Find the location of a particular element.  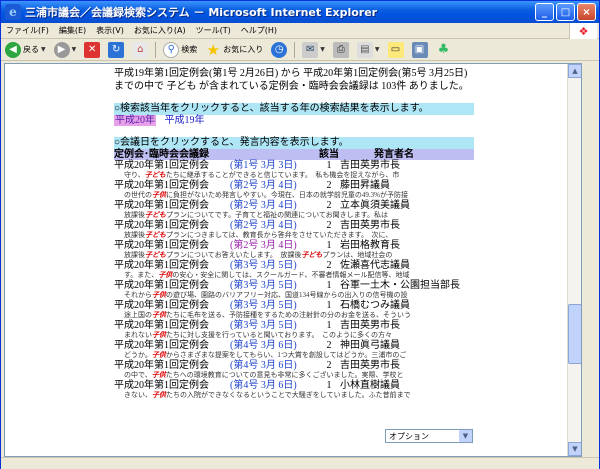

excerpt-text: の中で、 is located at coordinates (138, 375).